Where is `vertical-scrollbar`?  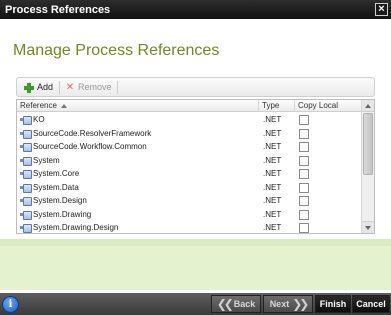
vertical-scrollbar is located at coordinates (367, 166).